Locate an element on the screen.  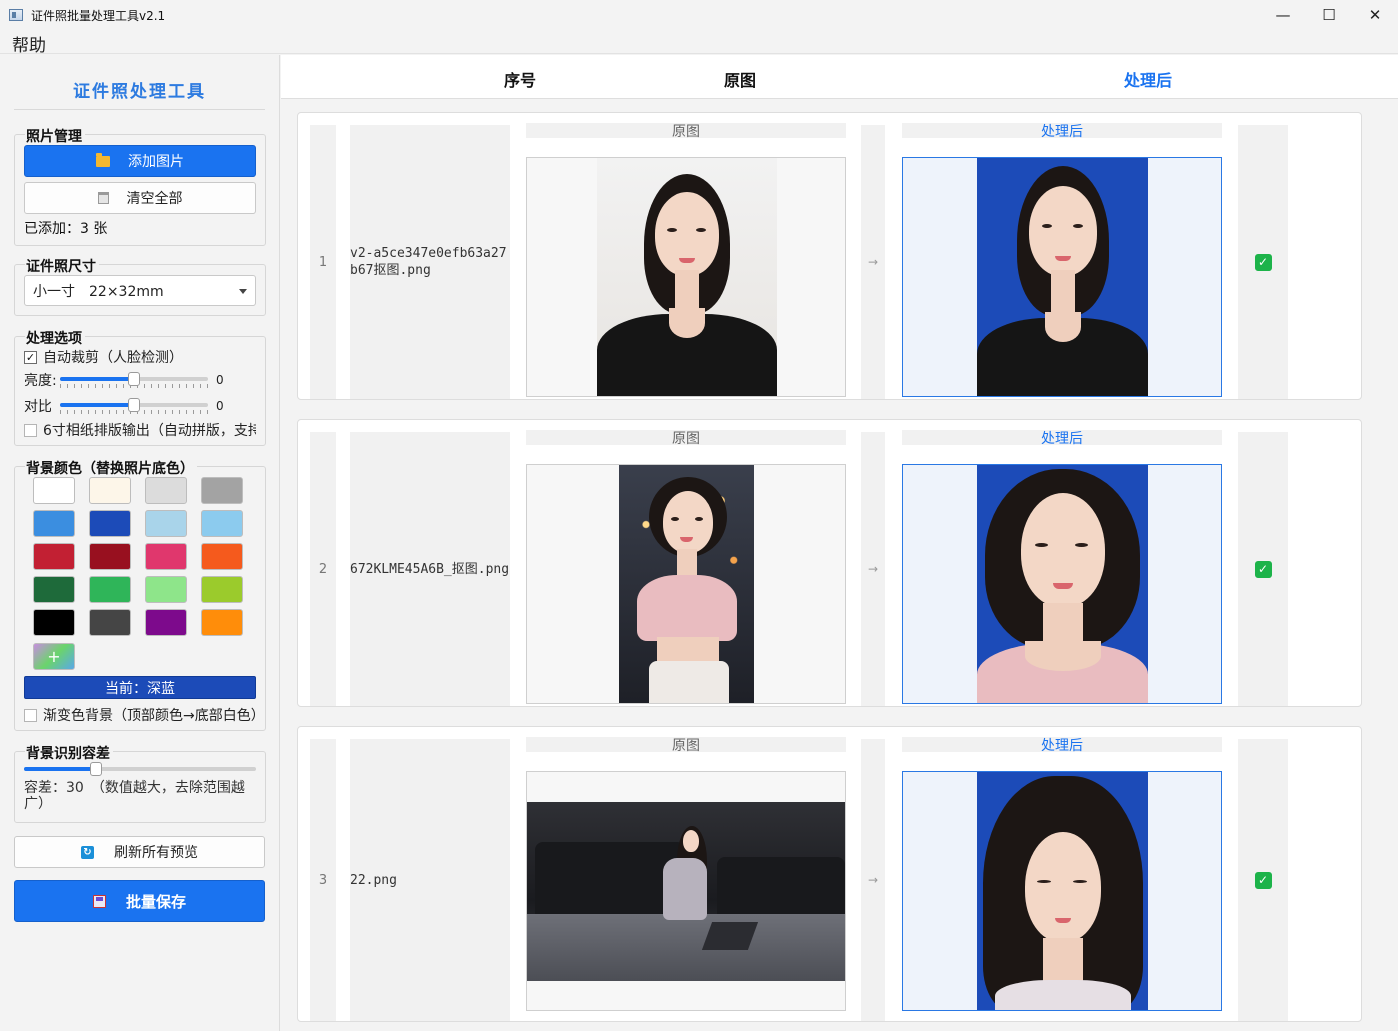
maximize-button: ☐ is located at coordinates (1329, 15).